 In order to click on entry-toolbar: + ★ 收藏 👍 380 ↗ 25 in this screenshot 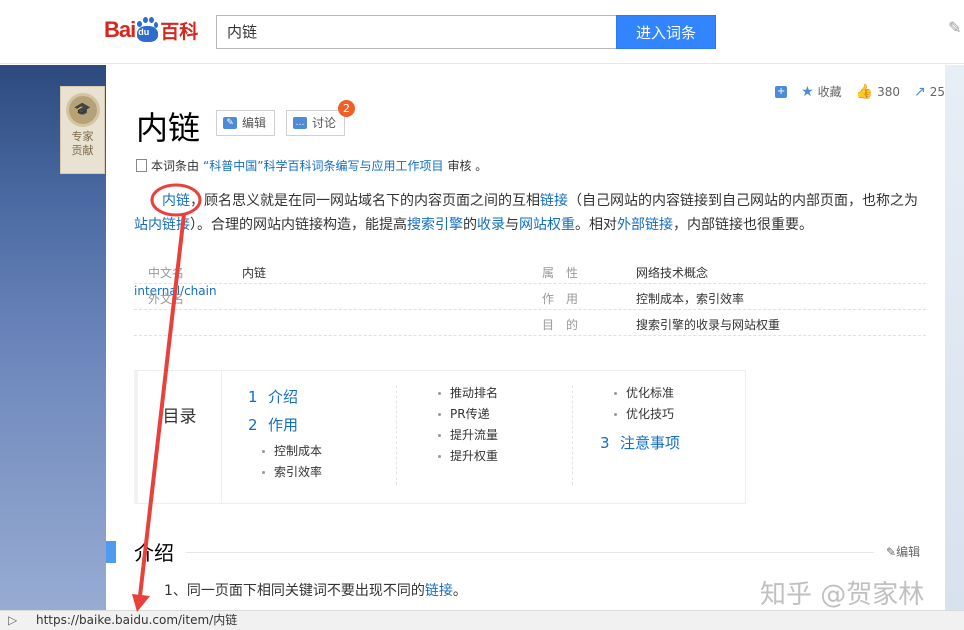, I will do `click(860, 91)`.